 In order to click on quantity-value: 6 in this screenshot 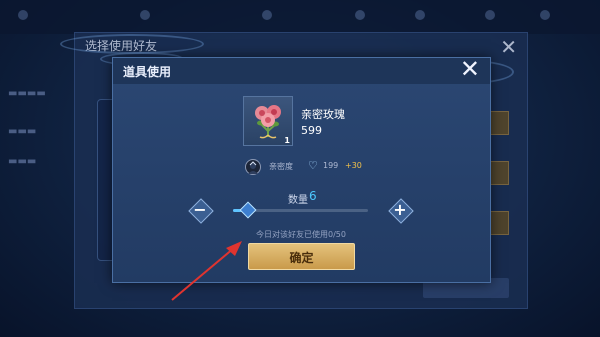, I will do `click(313, 196)`.